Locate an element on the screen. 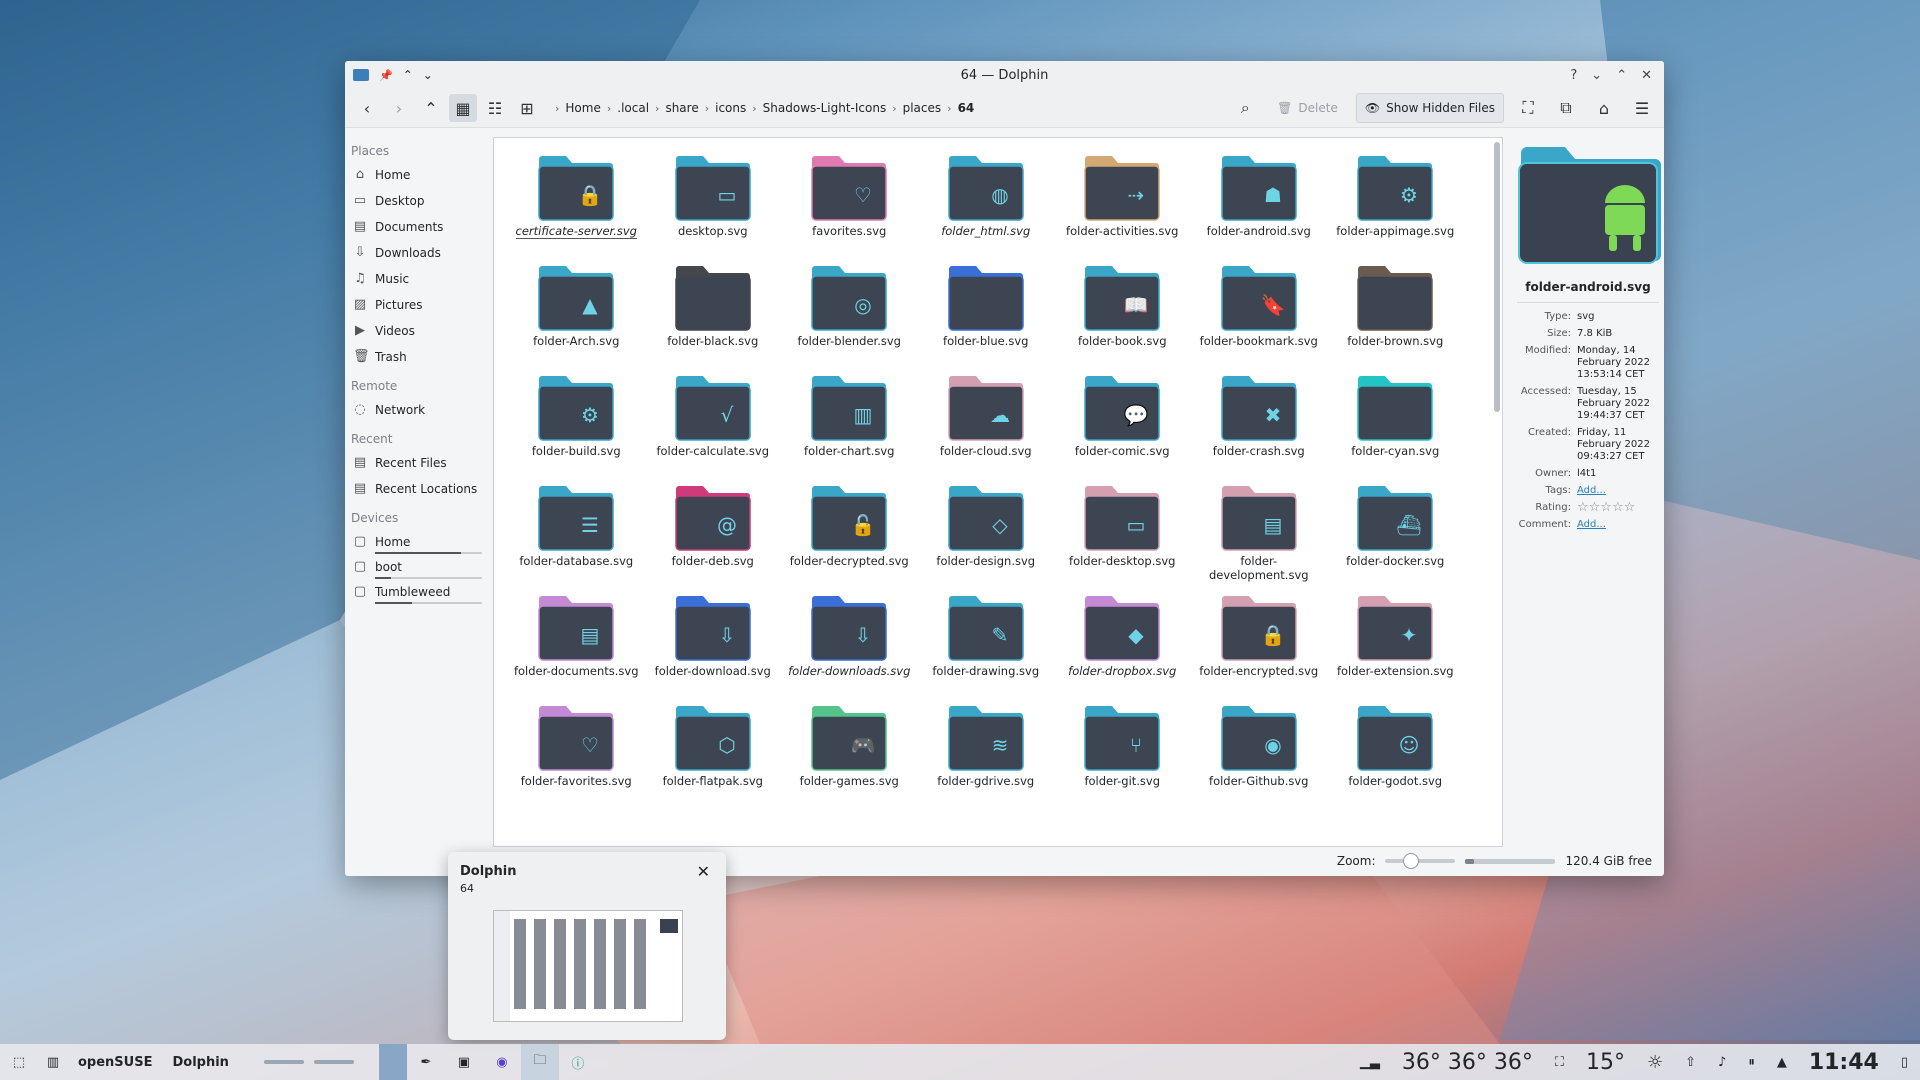  terminal-task-icon: ▣ is located at coordinates (464, 1062).